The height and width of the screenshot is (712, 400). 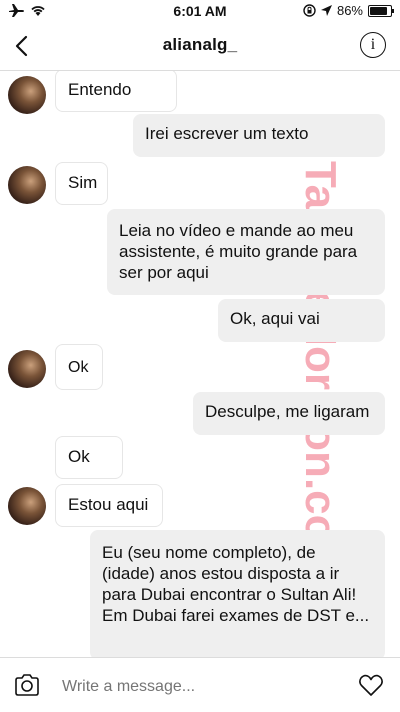 I want to click on message-composer, so click(x=200, y=684).